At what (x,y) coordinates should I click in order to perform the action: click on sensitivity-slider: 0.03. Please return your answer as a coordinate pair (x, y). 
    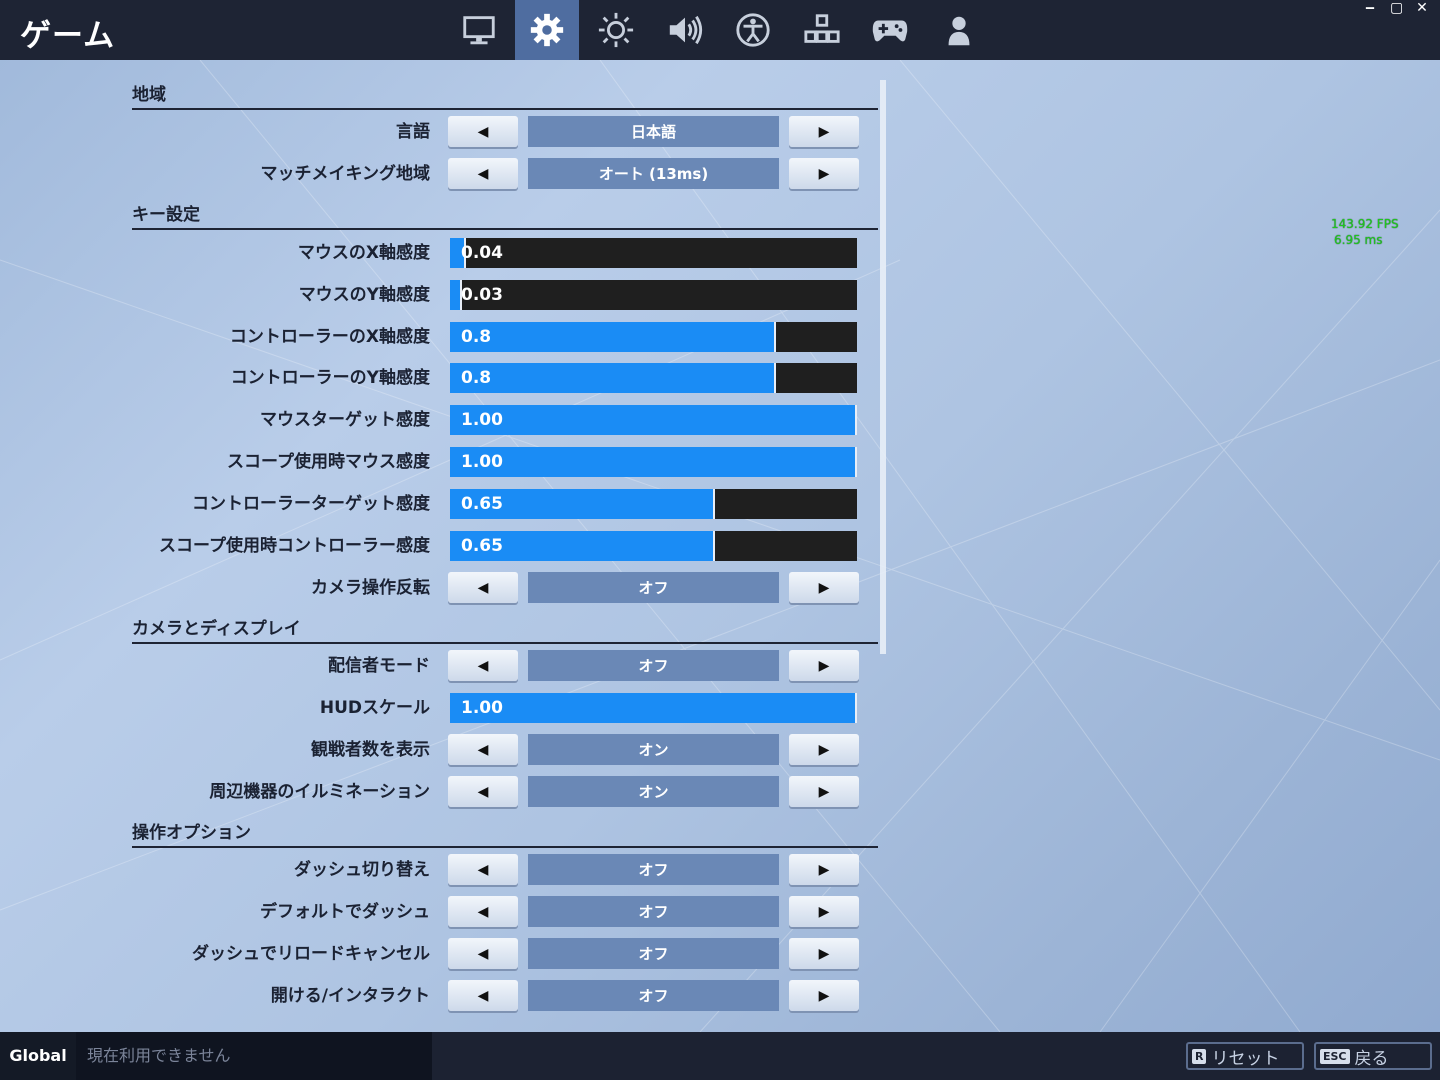
    Looking at the image, I should click on (653, 295).